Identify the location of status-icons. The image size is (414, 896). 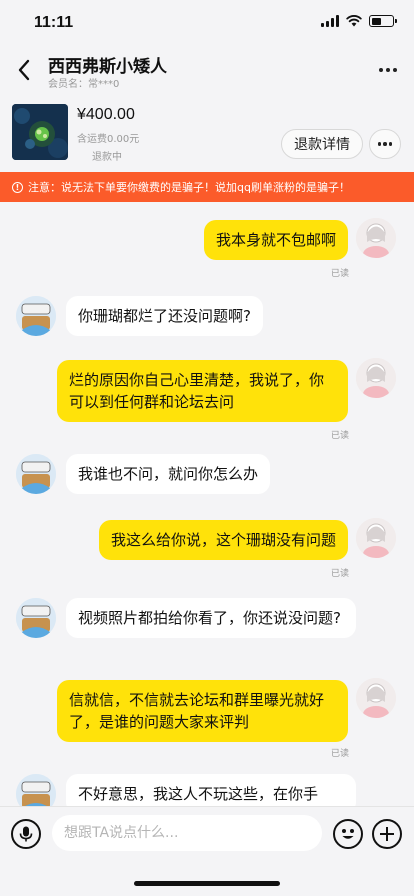
(359, 21).